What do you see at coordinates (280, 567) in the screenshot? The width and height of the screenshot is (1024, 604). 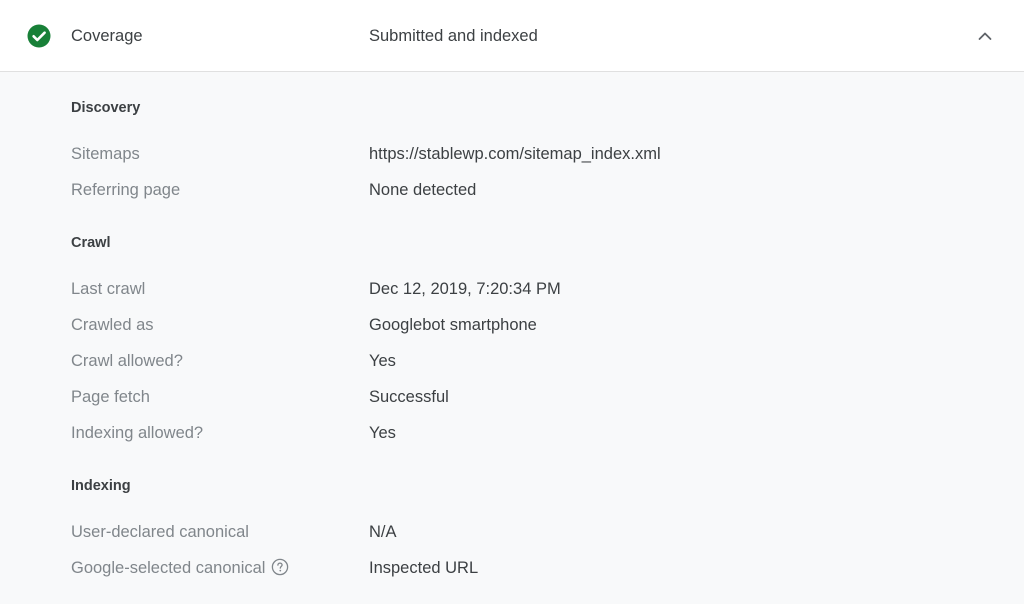 I see `help-circle-icon` at bounding box center [280, 567].